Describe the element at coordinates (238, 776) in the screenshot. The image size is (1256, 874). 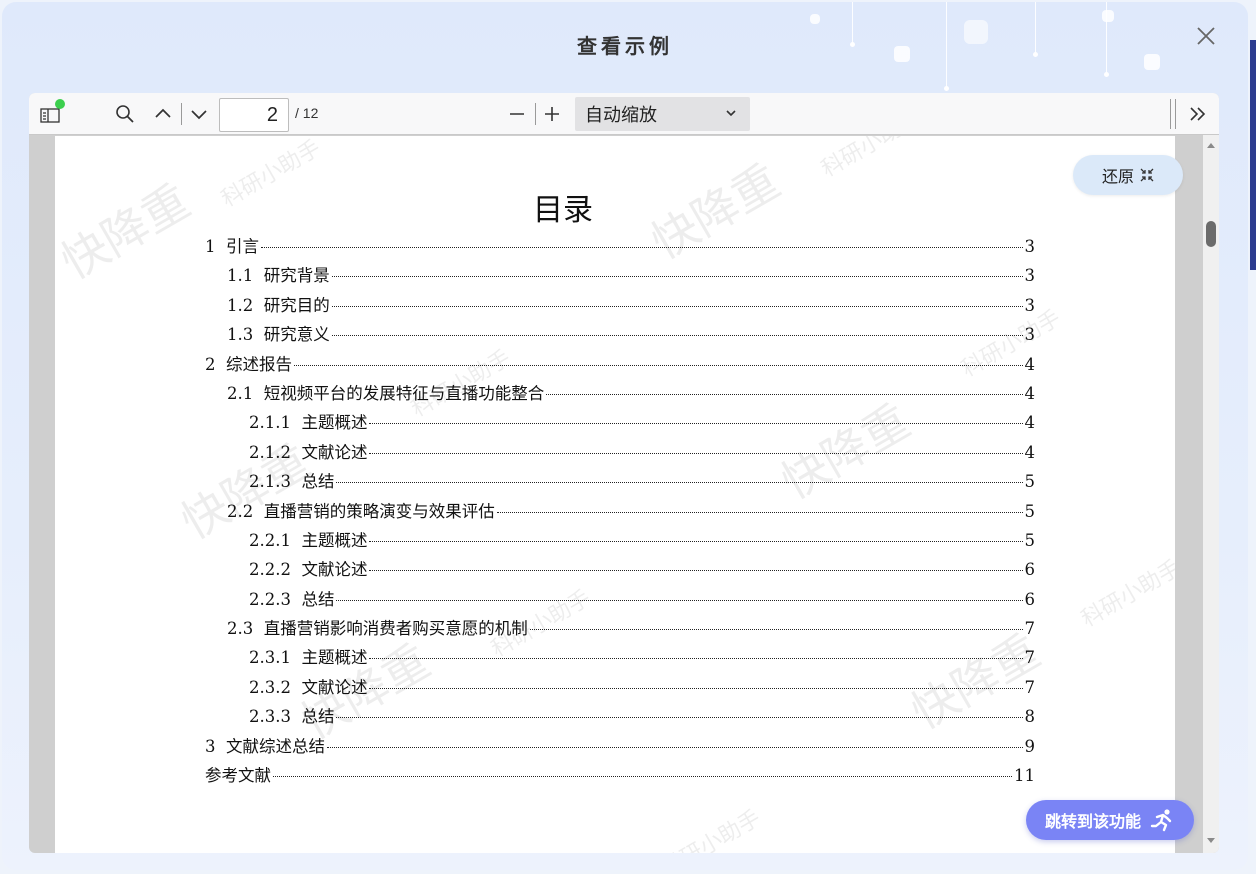
I see `toc-entry-label: 参考文献` at that location.